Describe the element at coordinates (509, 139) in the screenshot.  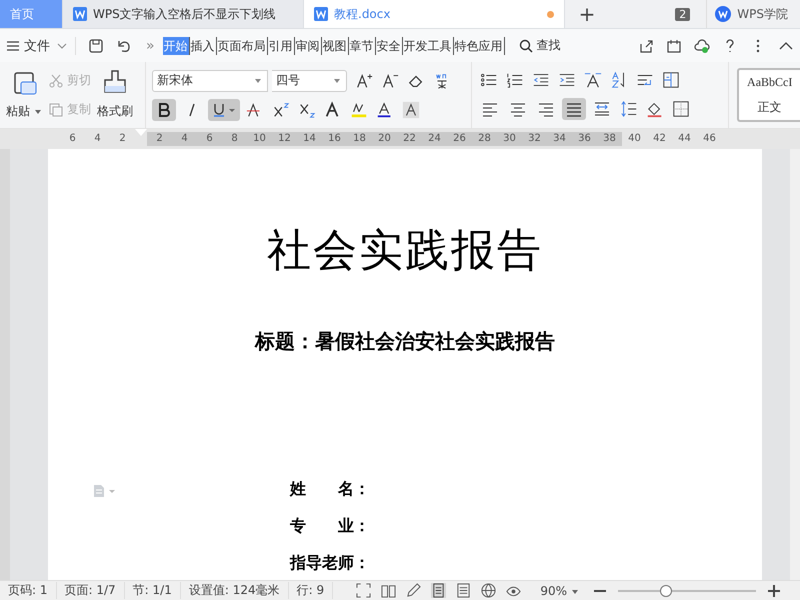
I see `ruler-number: 30` at that location.